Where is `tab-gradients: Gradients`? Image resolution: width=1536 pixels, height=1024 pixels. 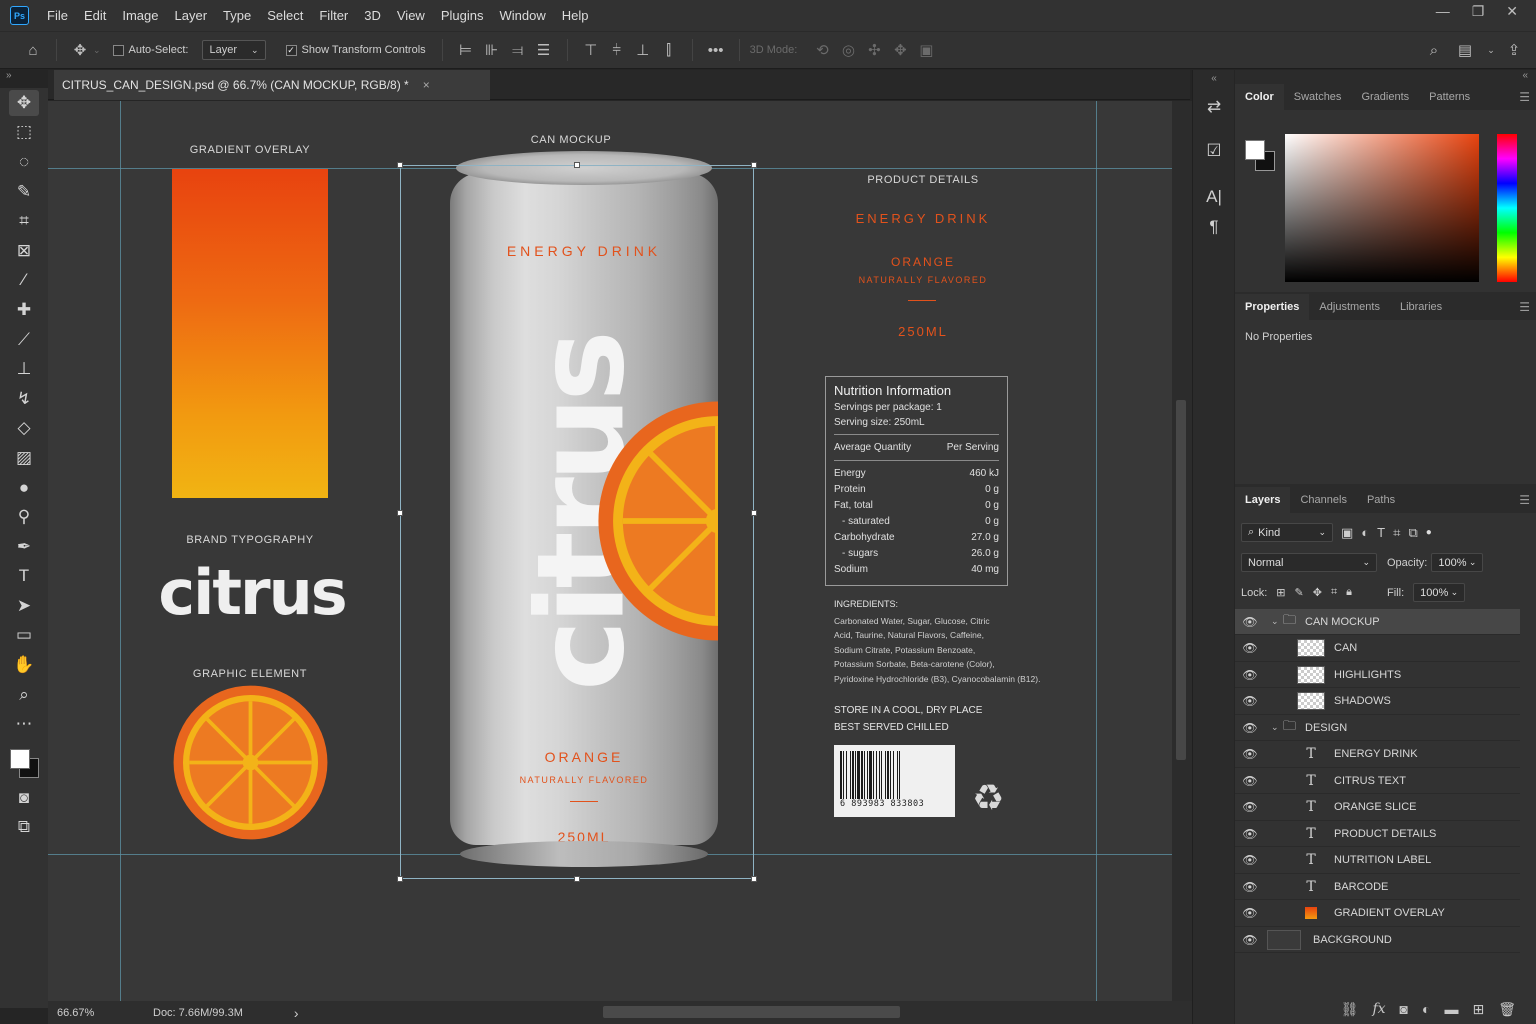 tab-gradients: Gradients is located at coordinates (1385, 97).